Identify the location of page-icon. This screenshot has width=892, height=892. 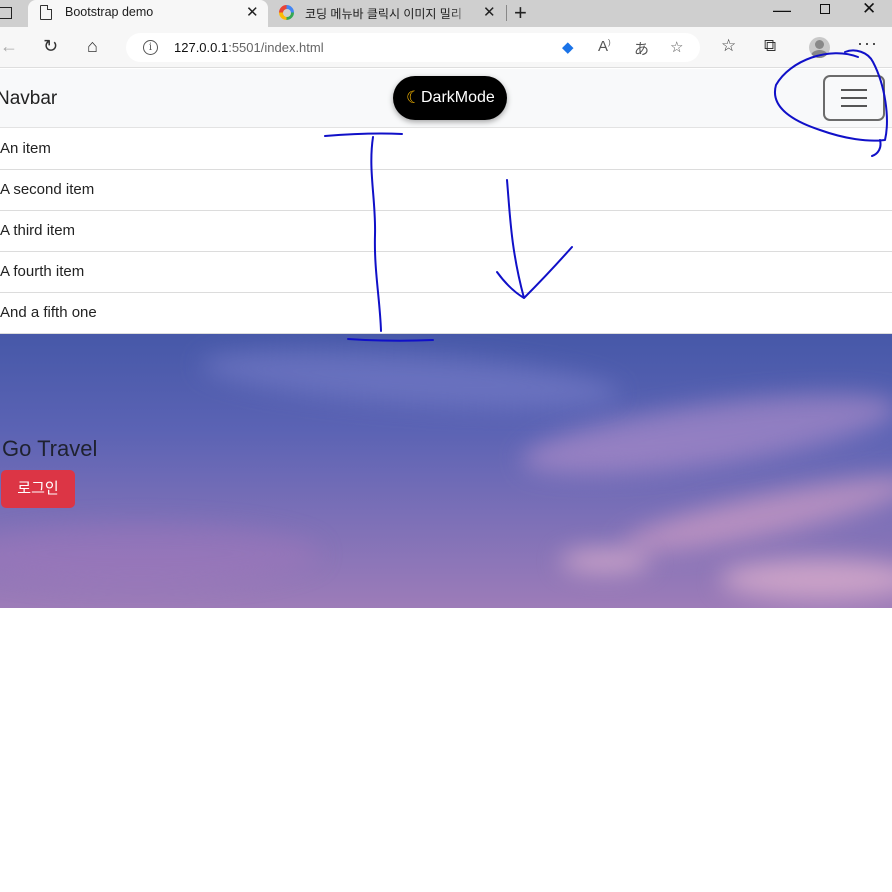
(46, 12).